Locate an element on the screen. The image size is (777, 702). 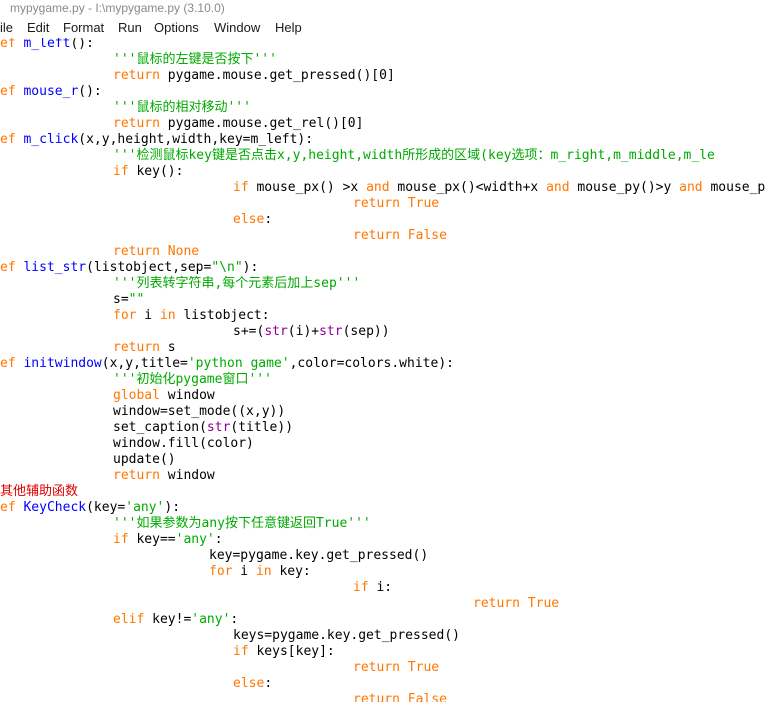
string-token: '''列表转字符串,每个元素后加上sep''' is located at coordinates (237, 283).